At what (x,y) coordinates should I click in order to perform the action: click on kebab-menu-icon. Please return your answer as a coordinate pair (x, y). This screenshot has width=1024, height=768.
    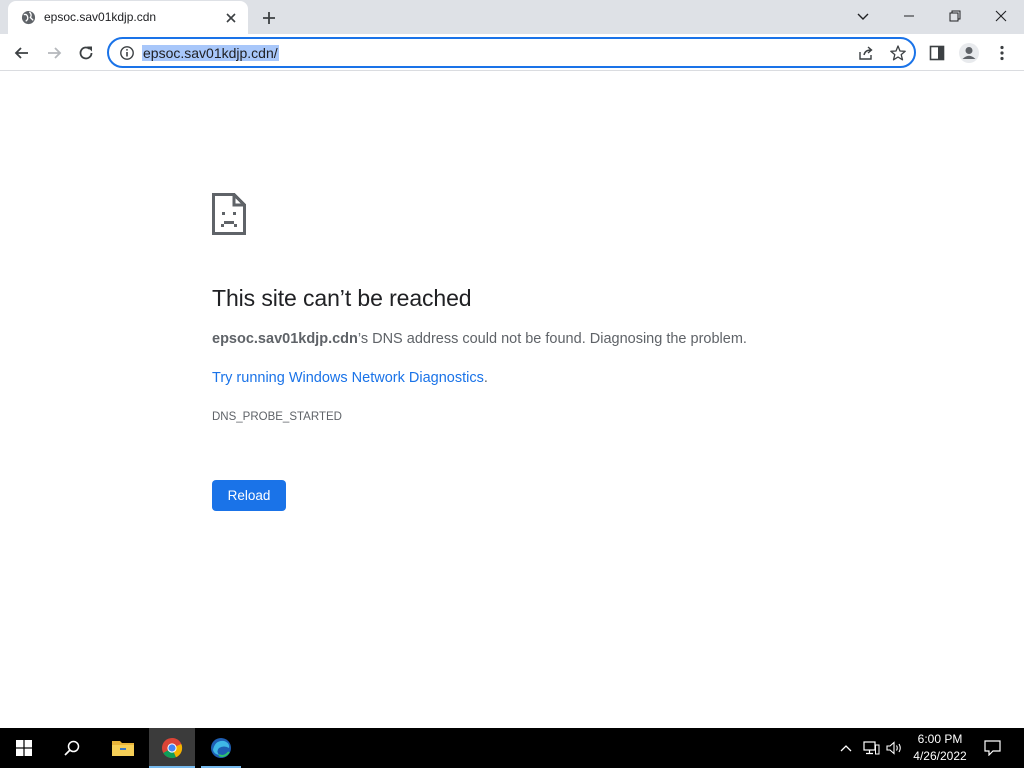
    Looking at the image, I should click on (1002, 53).